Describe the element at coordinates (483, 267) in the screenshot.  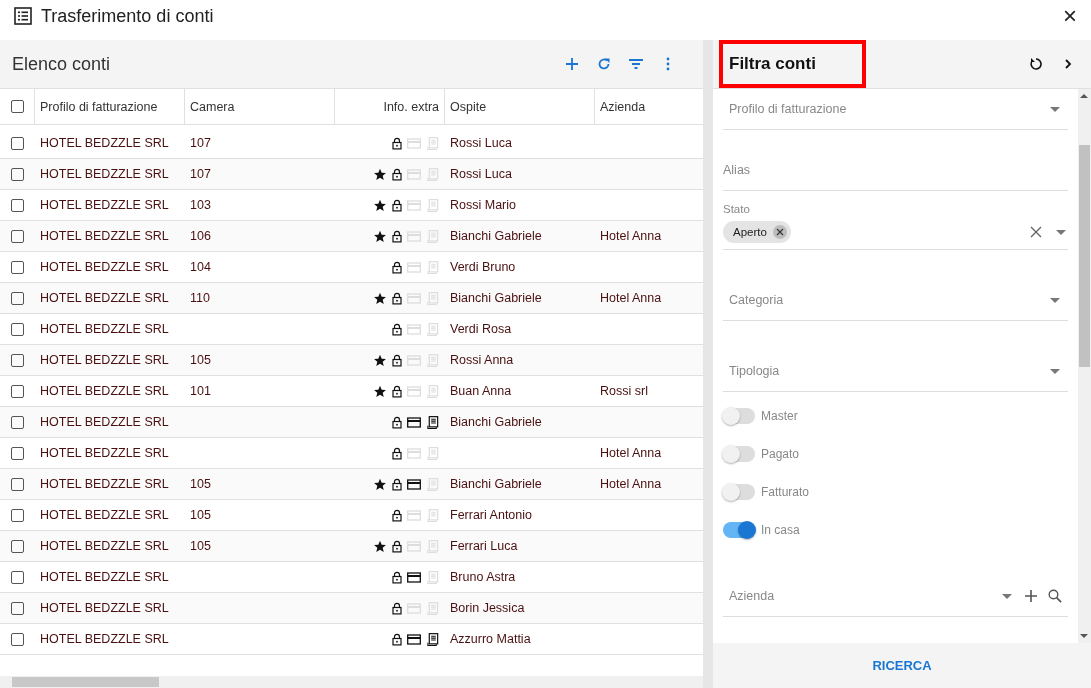
I see `table-cell: Verdi Bruno` at that location.